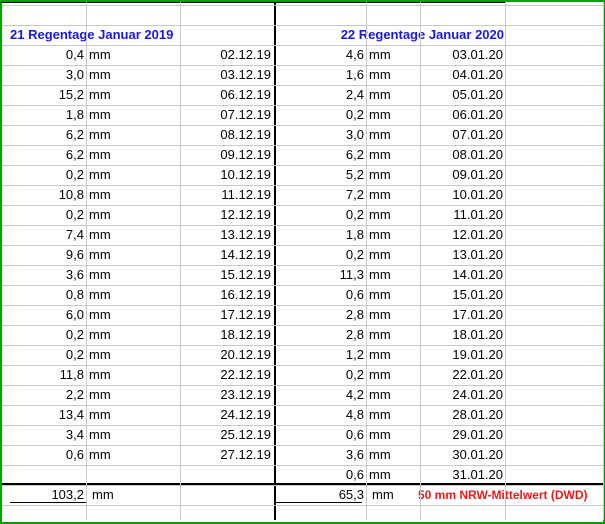 The height and width of the screenshot is (524, 605). What do you see at coordinates (226, 435) in the screenshot?
I see `left-row-date: 25.12.19` at bounding box center [226, 435].